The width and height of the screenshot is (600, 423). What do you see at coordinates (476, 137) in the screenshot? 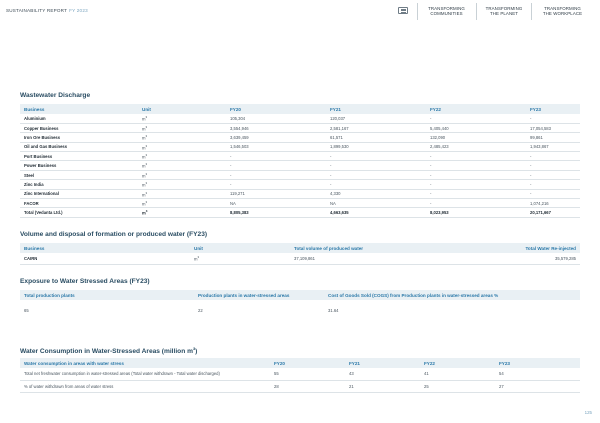
I see `cell-fy22: 132,090` at bounding box center [476, 137].